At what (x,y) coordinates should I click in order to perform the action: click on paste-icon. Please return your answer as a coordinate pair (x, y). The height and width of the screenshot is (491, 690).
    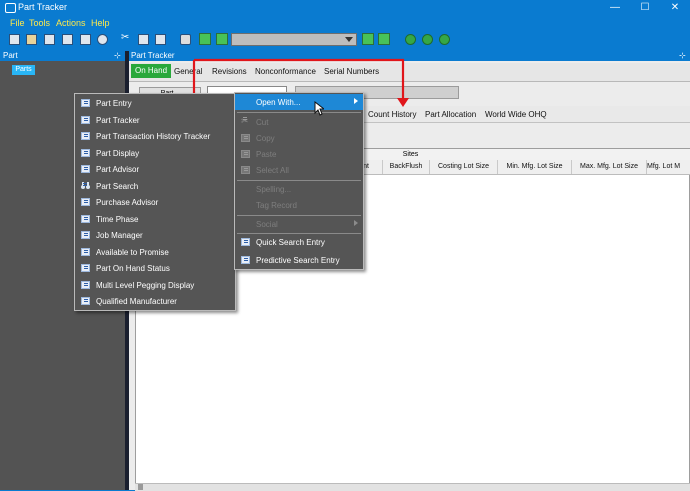
    Looking at the image, I should click on (245, 154).